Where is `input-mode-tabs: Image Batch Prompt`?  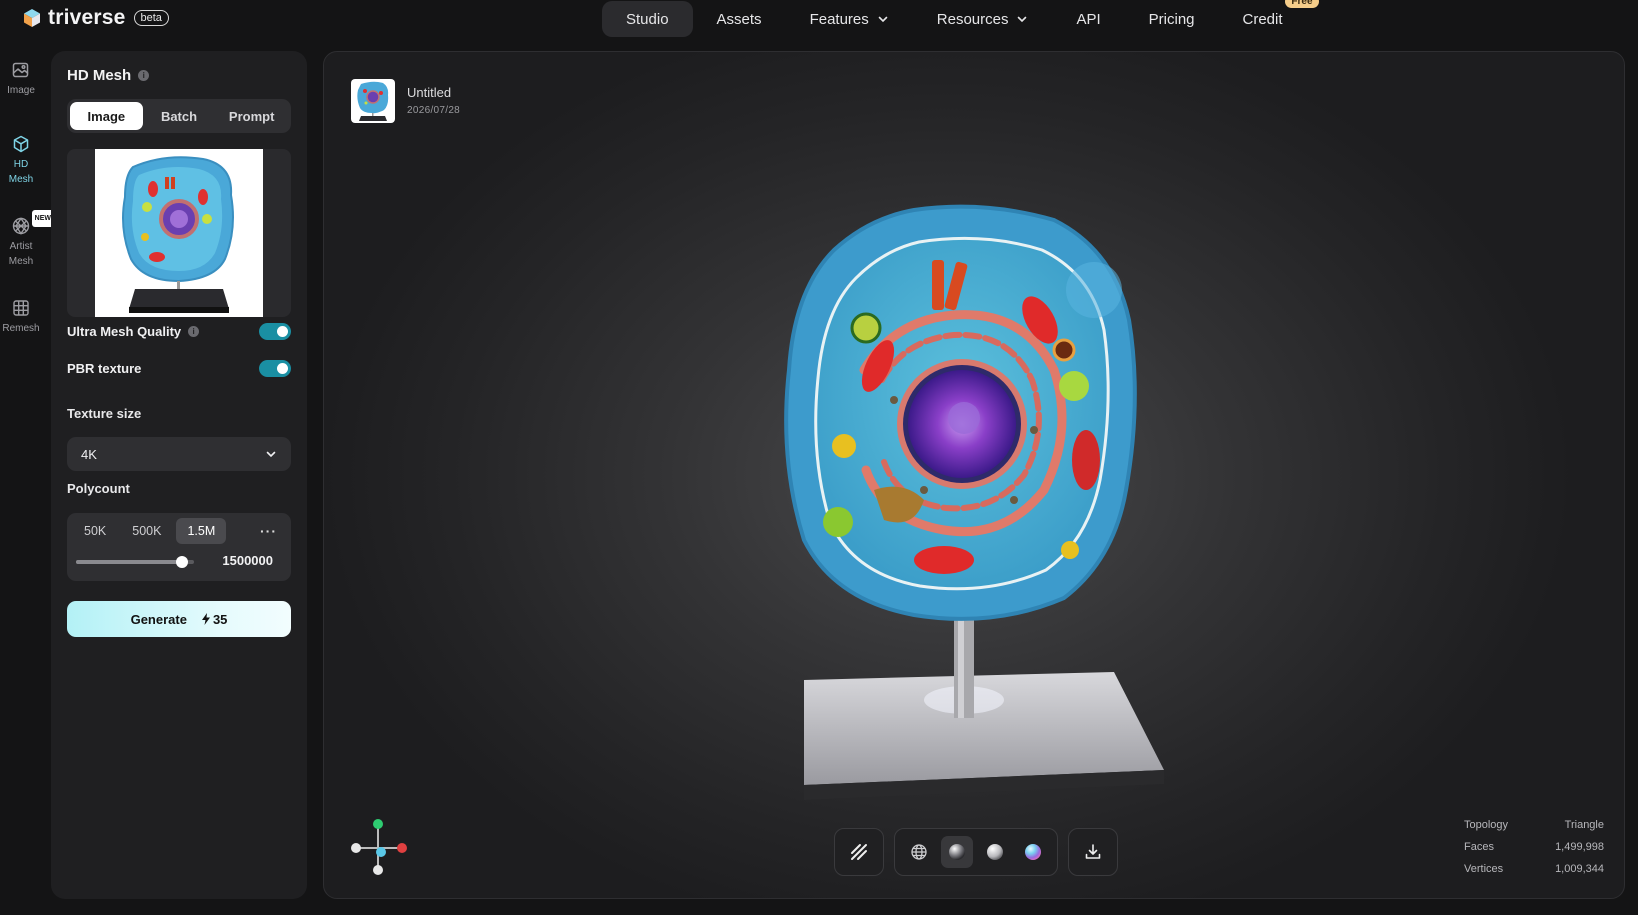
input-mode-tabs: Image Batch Prompt is located at coordinates (179, 116).